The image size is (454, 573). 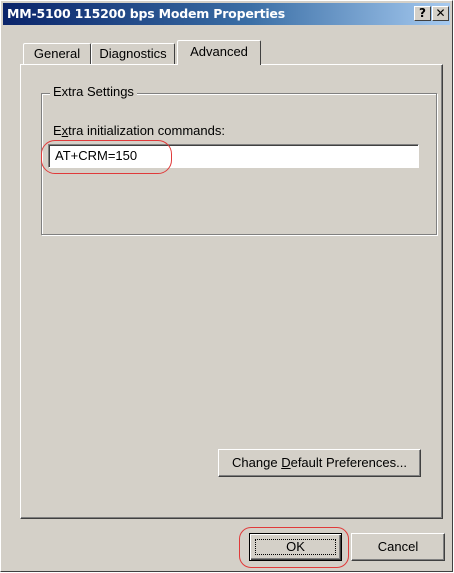 What do you see at coordinates (233, 156) in the screenshot?
I see `extra-init-commands-input: AT+CRM=150` at bounding box center [233, 156].